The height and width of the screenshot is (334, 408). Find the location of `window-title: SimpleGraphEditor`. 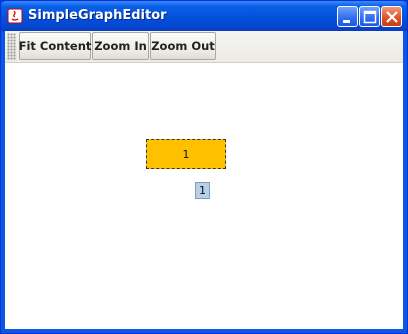

window-title: SimpleGraphEditor is located at coordinates (97, 15).